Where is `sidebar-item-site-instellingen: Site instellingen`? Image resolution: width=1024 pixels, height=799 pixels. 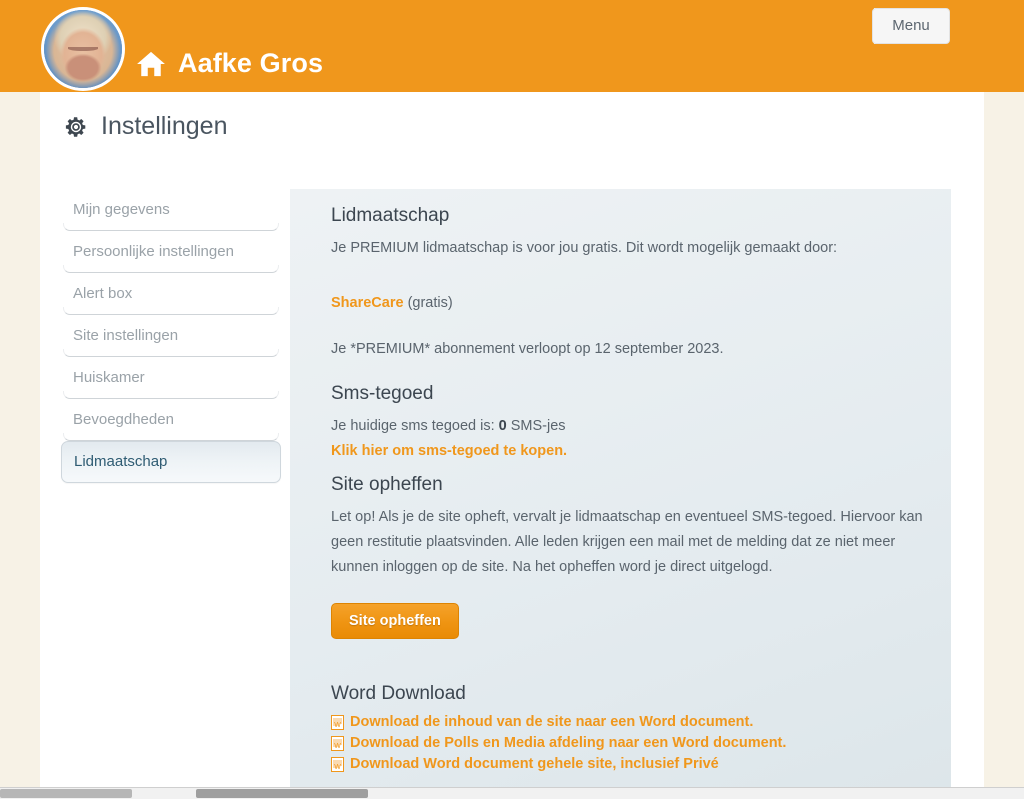 sidebar-item-site-instellingen: Site instellingen is located at coordinates (171, 336).